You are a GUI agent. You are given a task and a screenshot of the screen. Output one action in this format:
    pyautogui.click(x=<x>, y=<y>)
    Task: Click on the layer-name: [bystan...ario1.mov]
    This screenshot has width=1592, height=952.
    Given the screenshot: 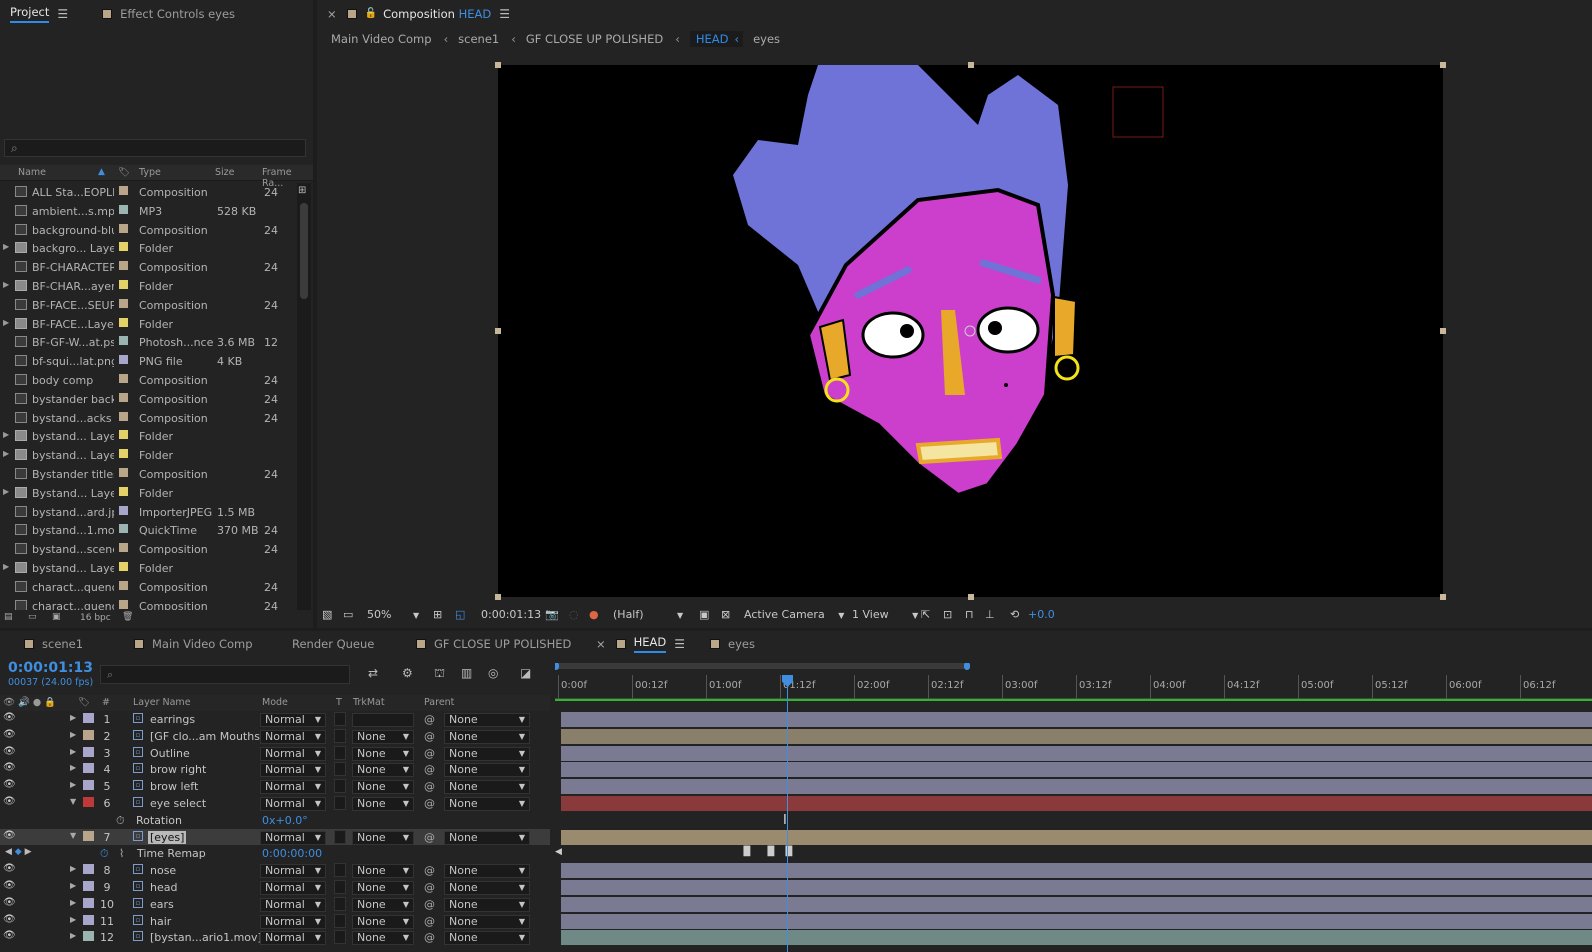 What is the action you would take?
    pyautogui.click(x=206, y=937)
    